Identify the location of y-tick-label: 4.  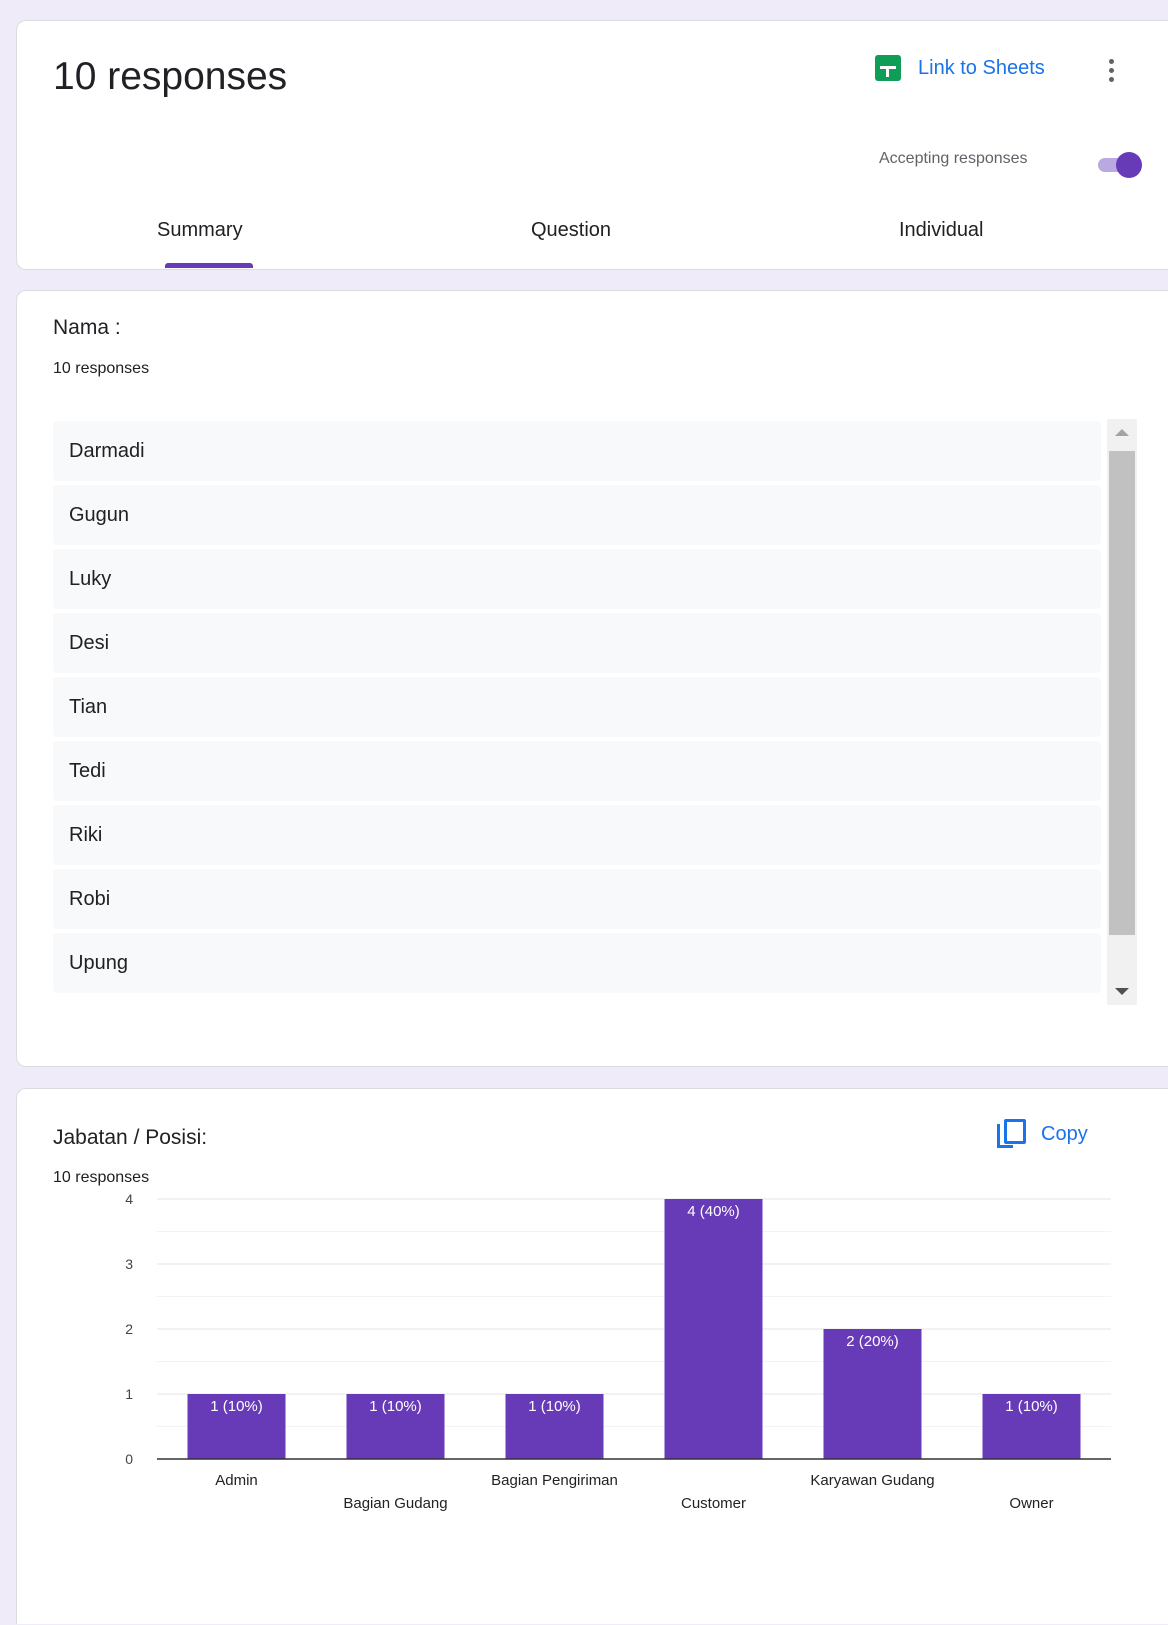
(129, 1199).